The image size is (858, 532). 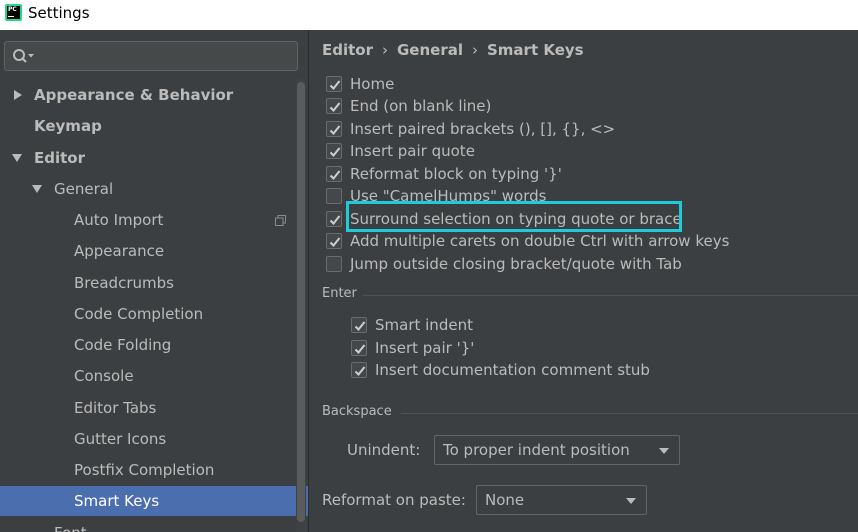 What do you see at coordinates (347, 50) in the screenshot?
I see `breadcrumb-item: Editor` at bounding box center [347, 50].